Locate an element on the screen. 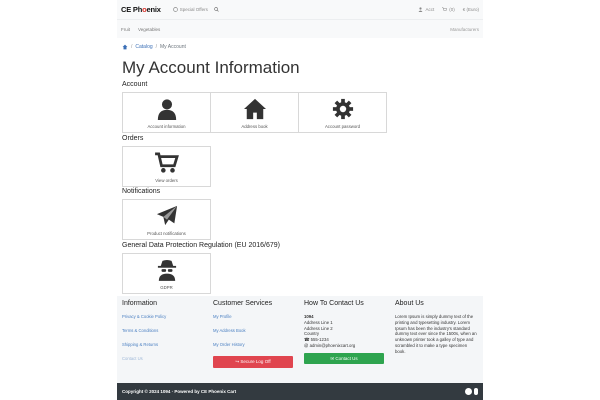 Image resolution: width=600 pixels, height=400 pixels. my-profile-link: My Profile is located at coordinates (255, 316).